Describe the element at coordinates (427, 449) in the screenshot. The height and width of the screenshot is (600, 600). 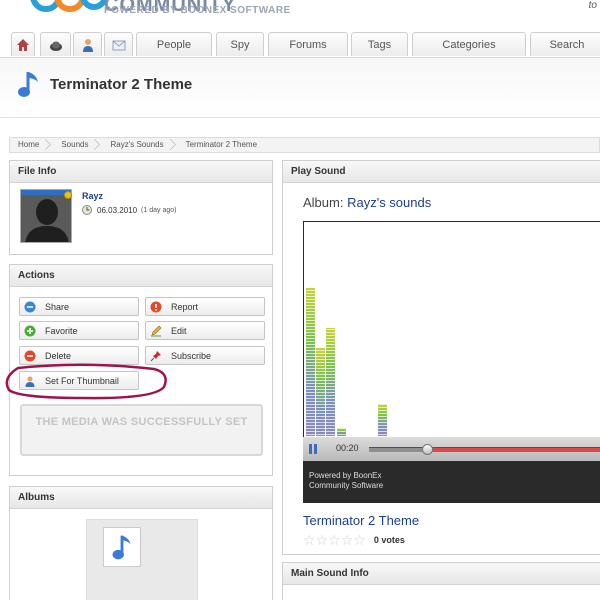
I see `progress-knob` at that location.